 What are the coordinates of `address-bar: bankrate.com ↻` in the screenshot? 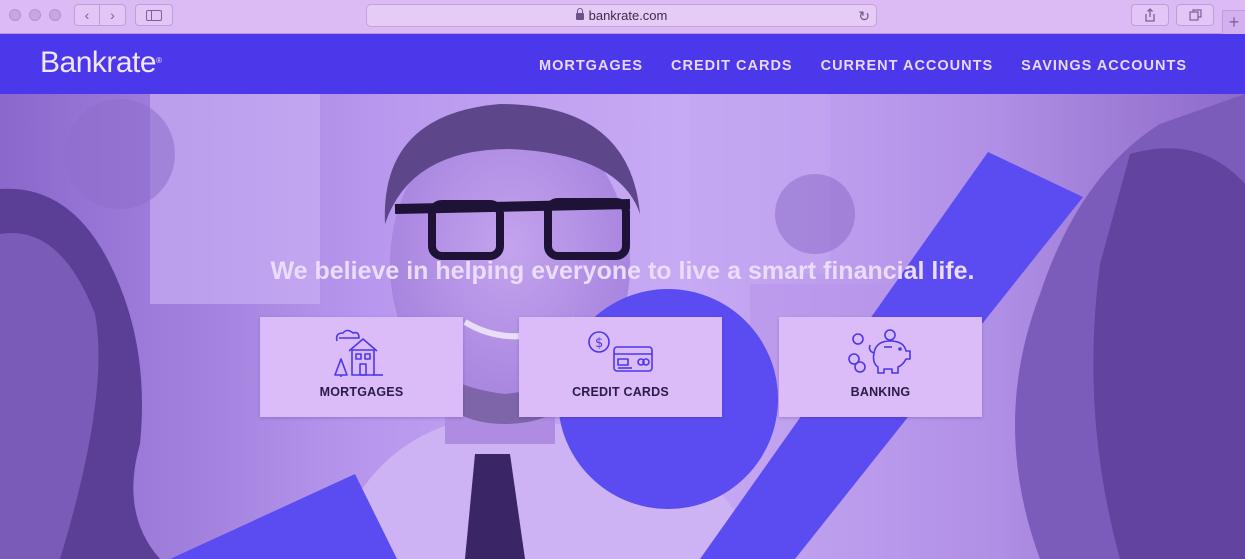 It's located at (621, 15).